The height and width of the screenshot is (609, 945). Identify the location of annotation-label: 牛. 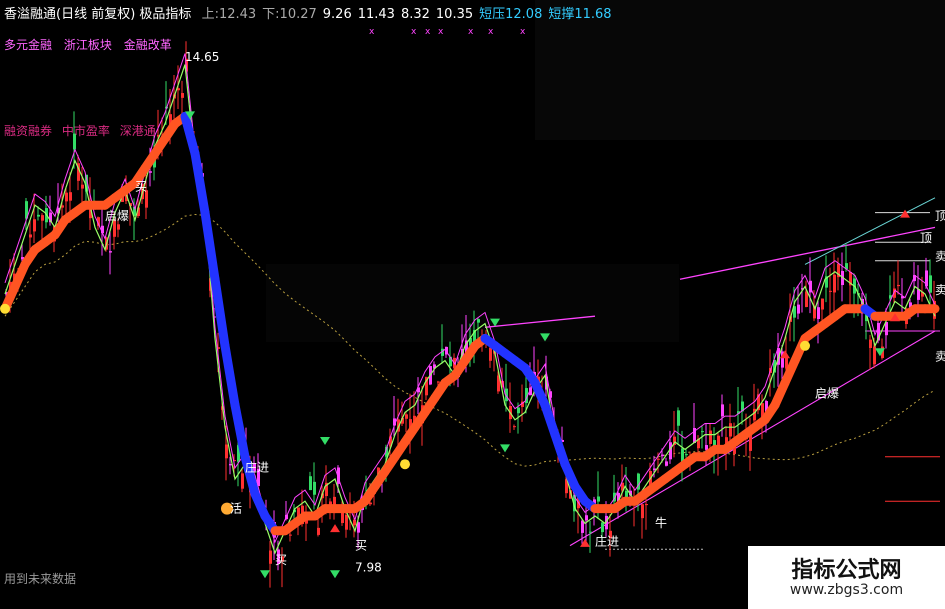
(661, 522).